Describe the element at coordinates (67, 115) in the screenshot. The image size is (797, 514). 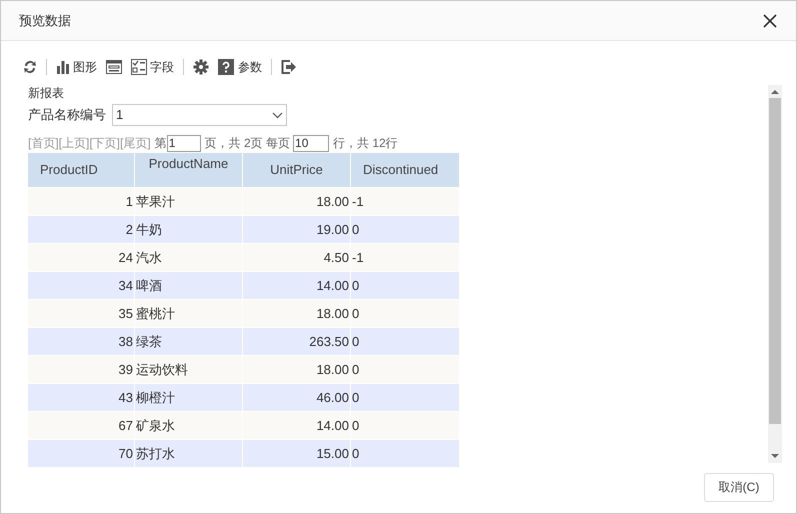
I see `parameter-label: 产品名称编号` at that location.